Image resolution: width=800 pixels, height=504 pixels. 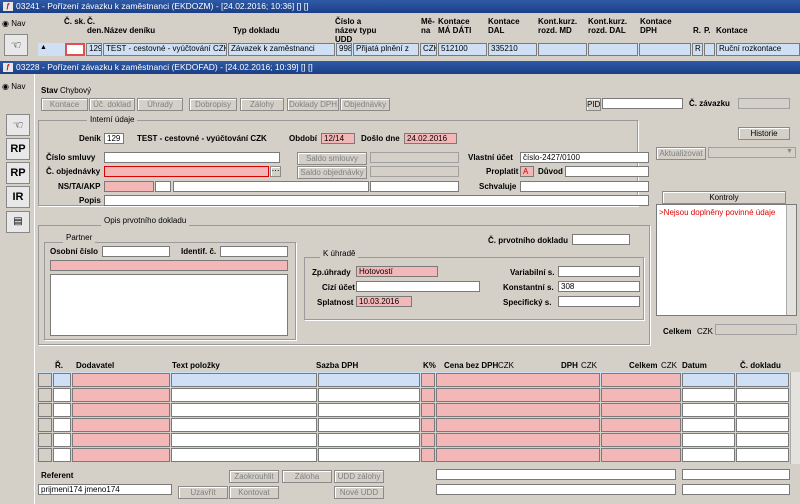 I want to click on splatnost-field: 10.03.2016, so click(x=384, y=301).